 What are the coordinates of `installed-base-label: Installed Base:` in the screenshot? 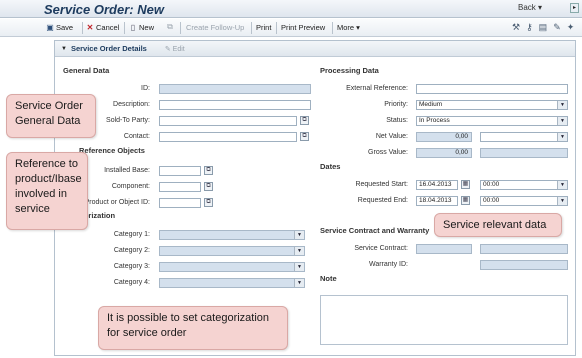 It's located at (127, 170).